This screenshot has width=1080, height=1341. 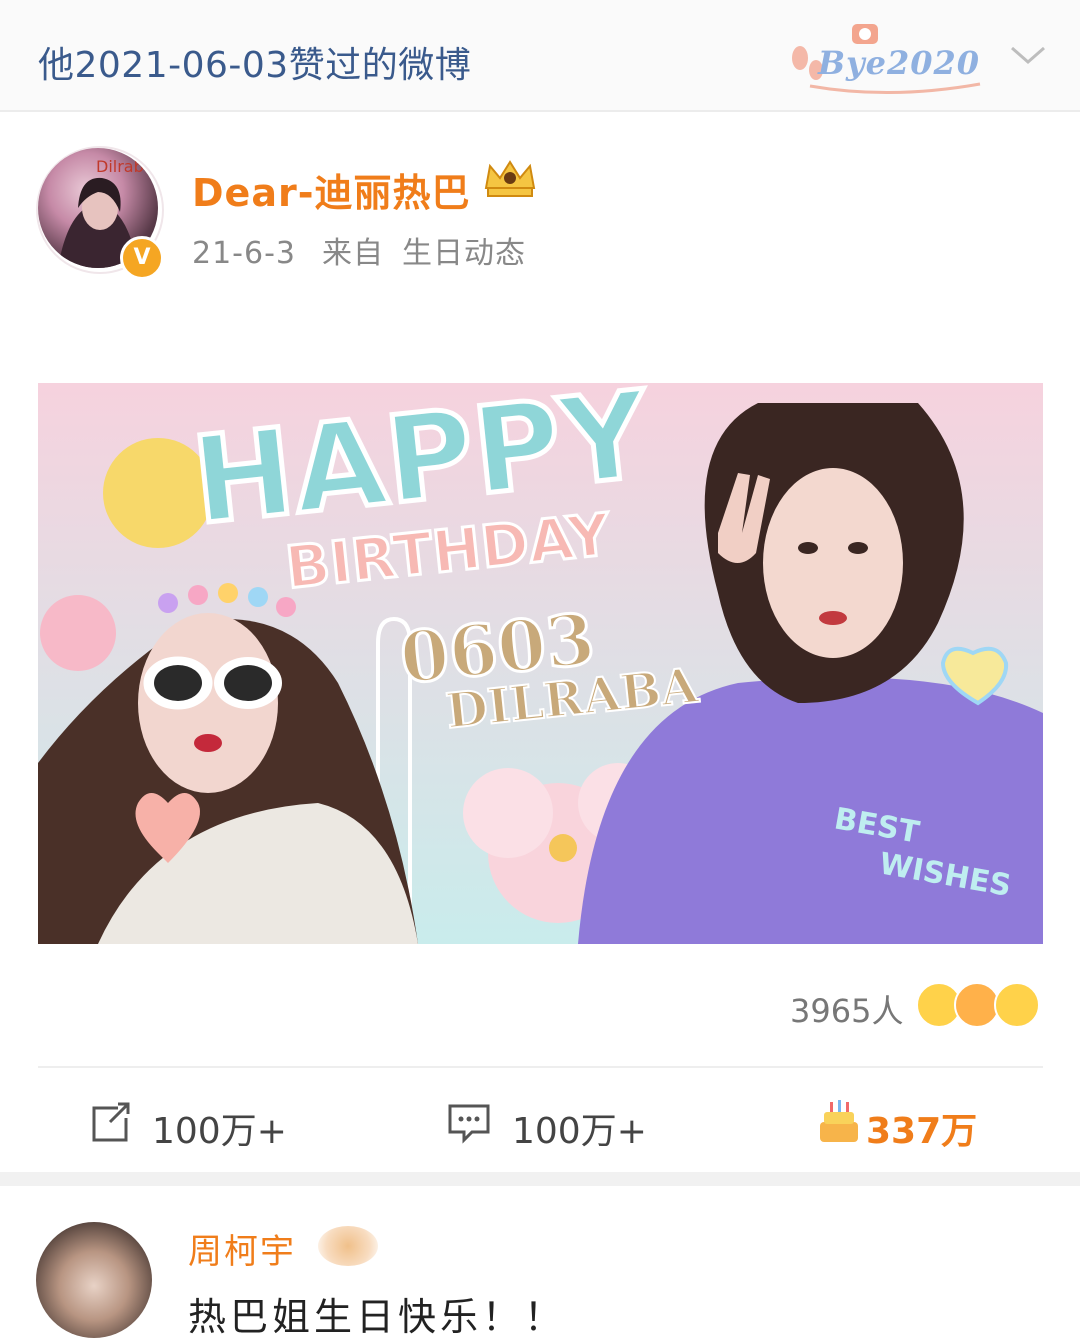 I want to click on chevron-down-icon, so click(x=1028, y=55).